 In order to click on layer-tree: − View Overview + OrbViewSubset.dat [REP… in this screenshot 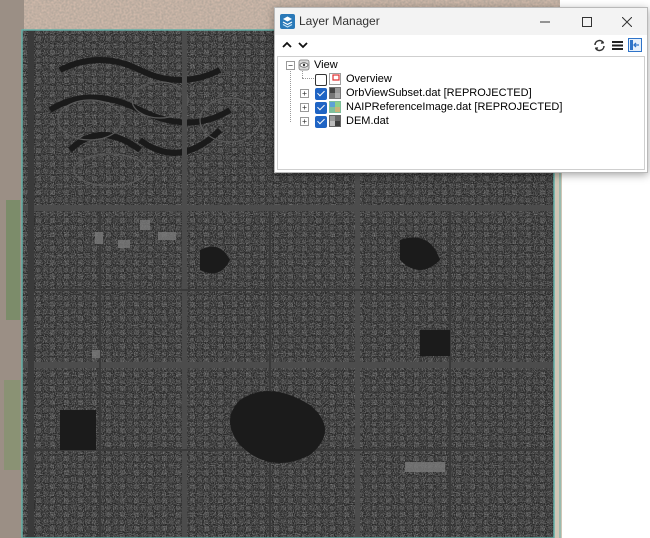, I will do `click(461, 113)`.